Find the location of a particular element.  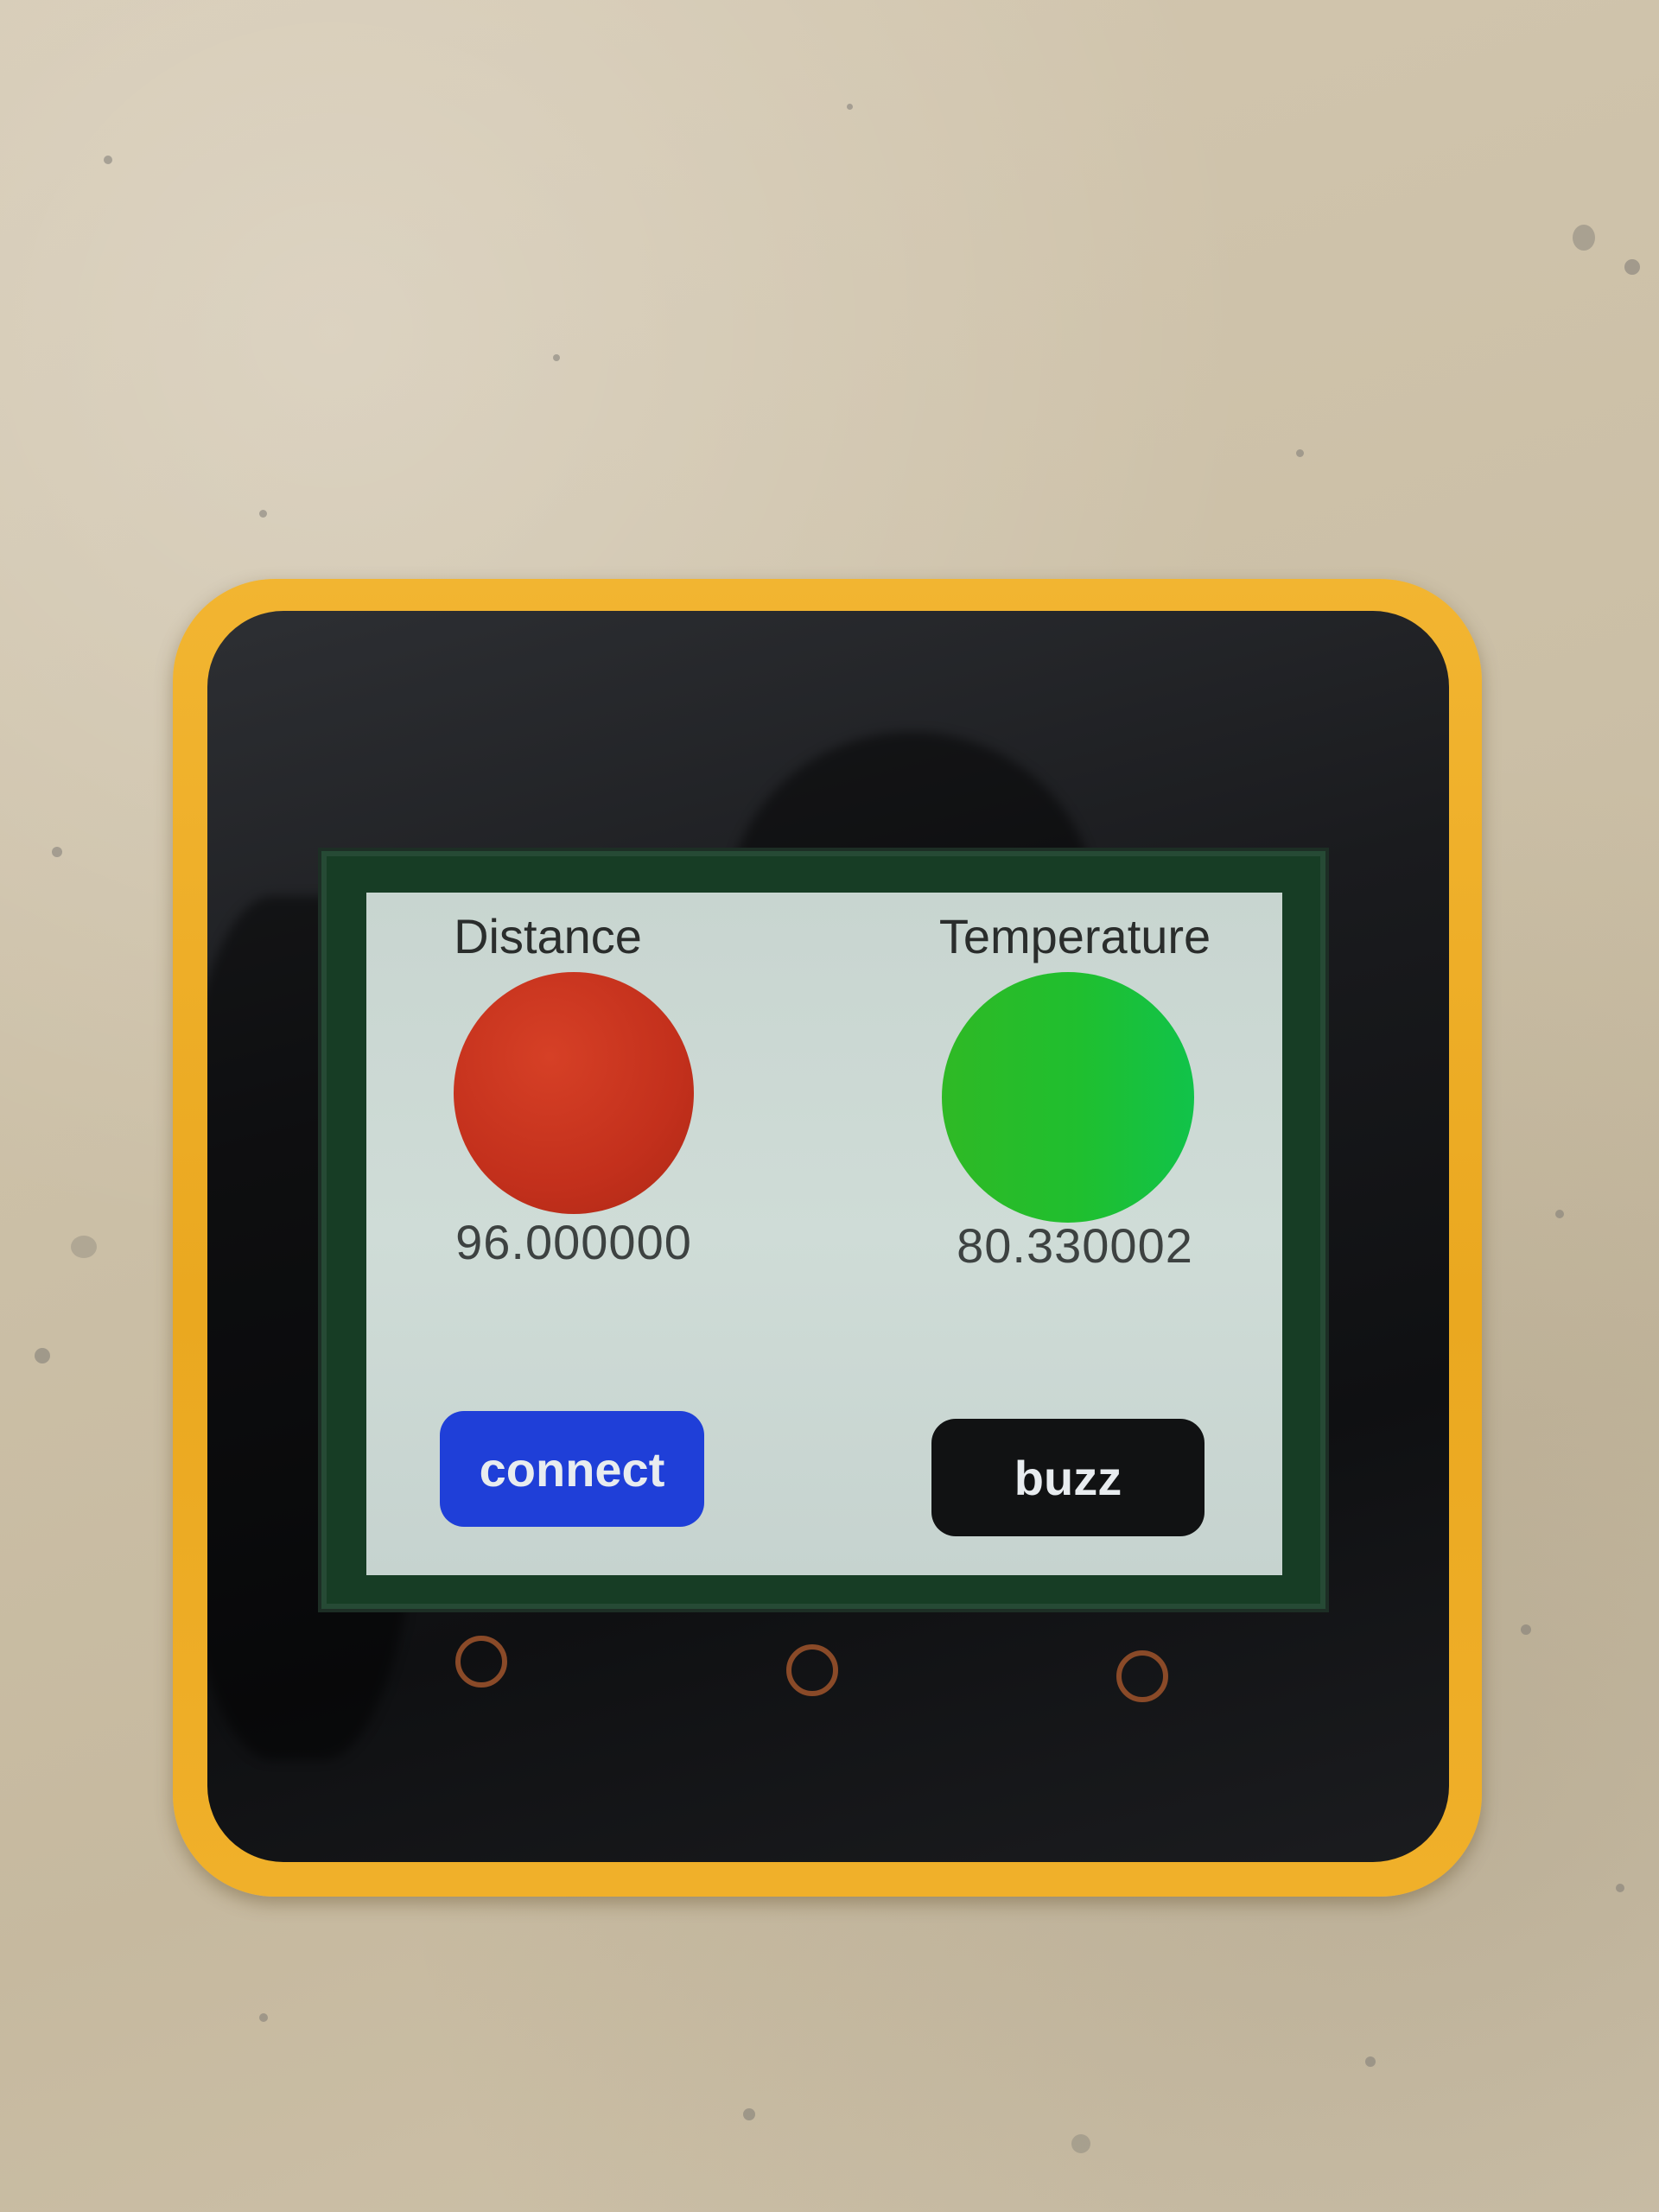

touch-button-left is located at coordinates (481, 1662).